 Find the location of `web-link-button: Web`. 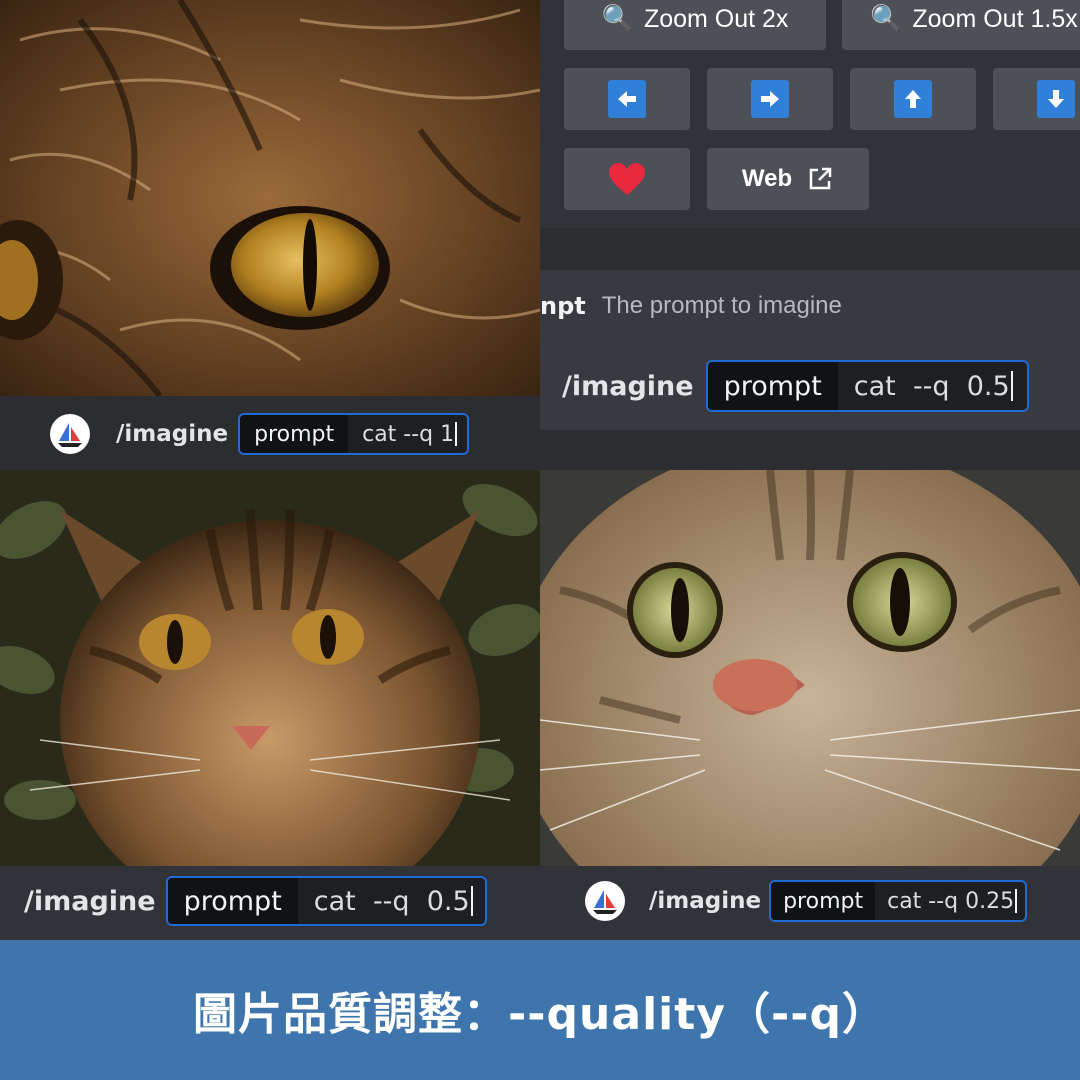

web-link-button: Web is located at coordinates (788, 179).